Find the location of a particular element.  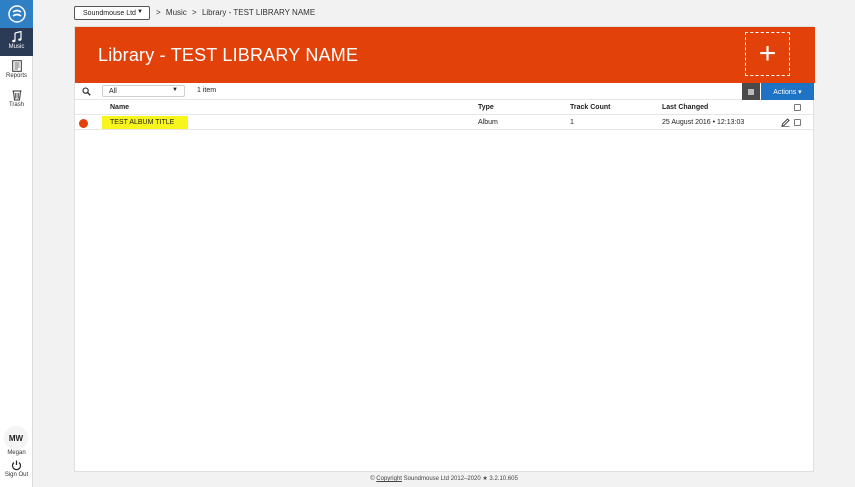

item-count: 1 item is located at coordinates (207, 90).